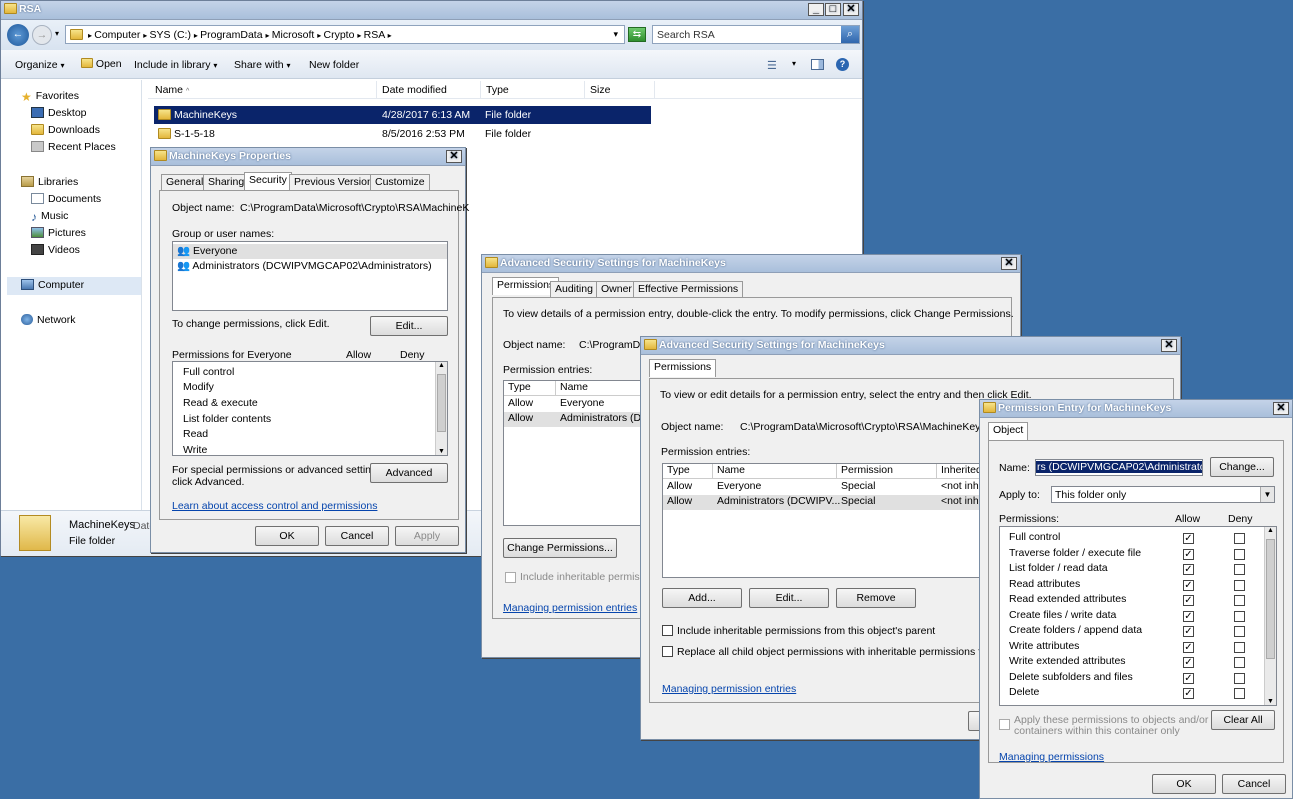 The width and height of the screenshot is (1293, 799). Describe the element at coordinates (1138, 538) in the screenshot. I see `permission-row: Full control ✓` at that location.